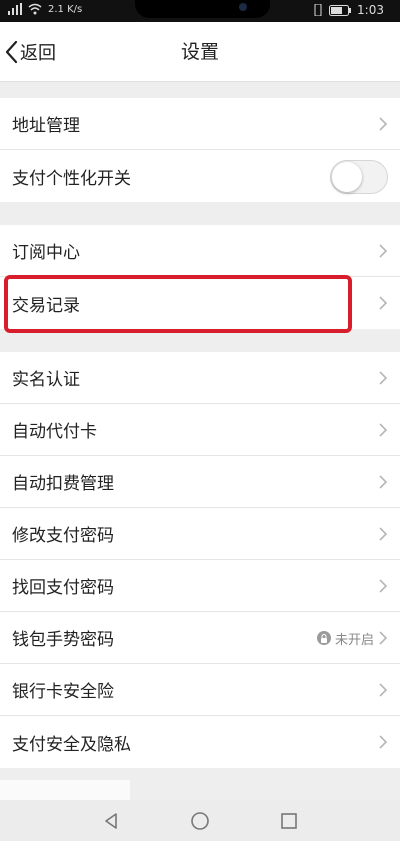  I want to click on vibrate-icon, so click(318, 10).